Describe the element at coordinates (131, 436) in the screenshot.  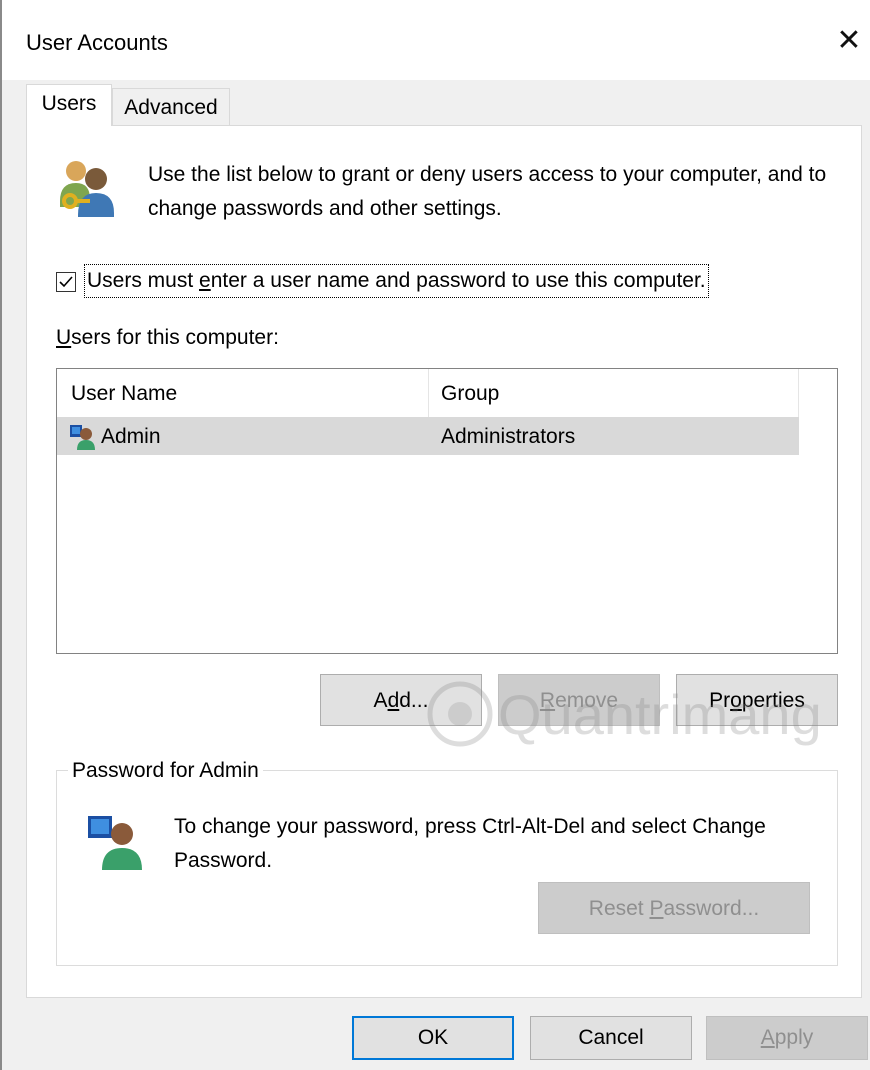
I see `row-user-name: Admin` at that location.